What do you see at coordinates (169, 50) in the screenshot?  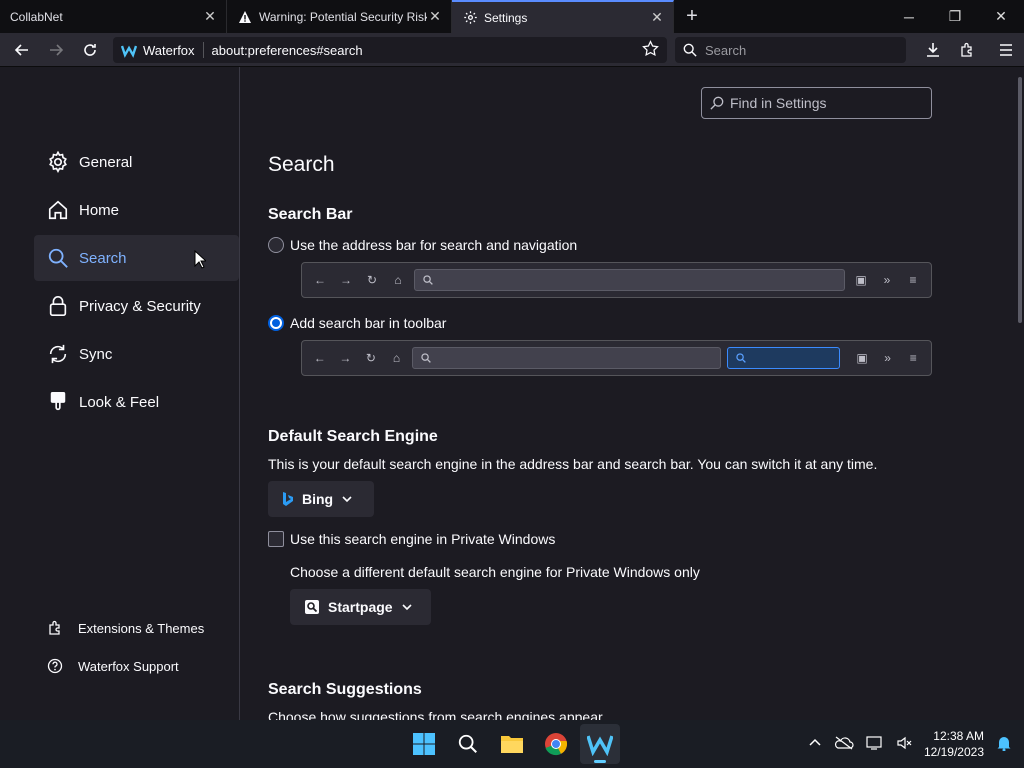 I see `brand-label: Waterfox` at bounding box center [169, 50].